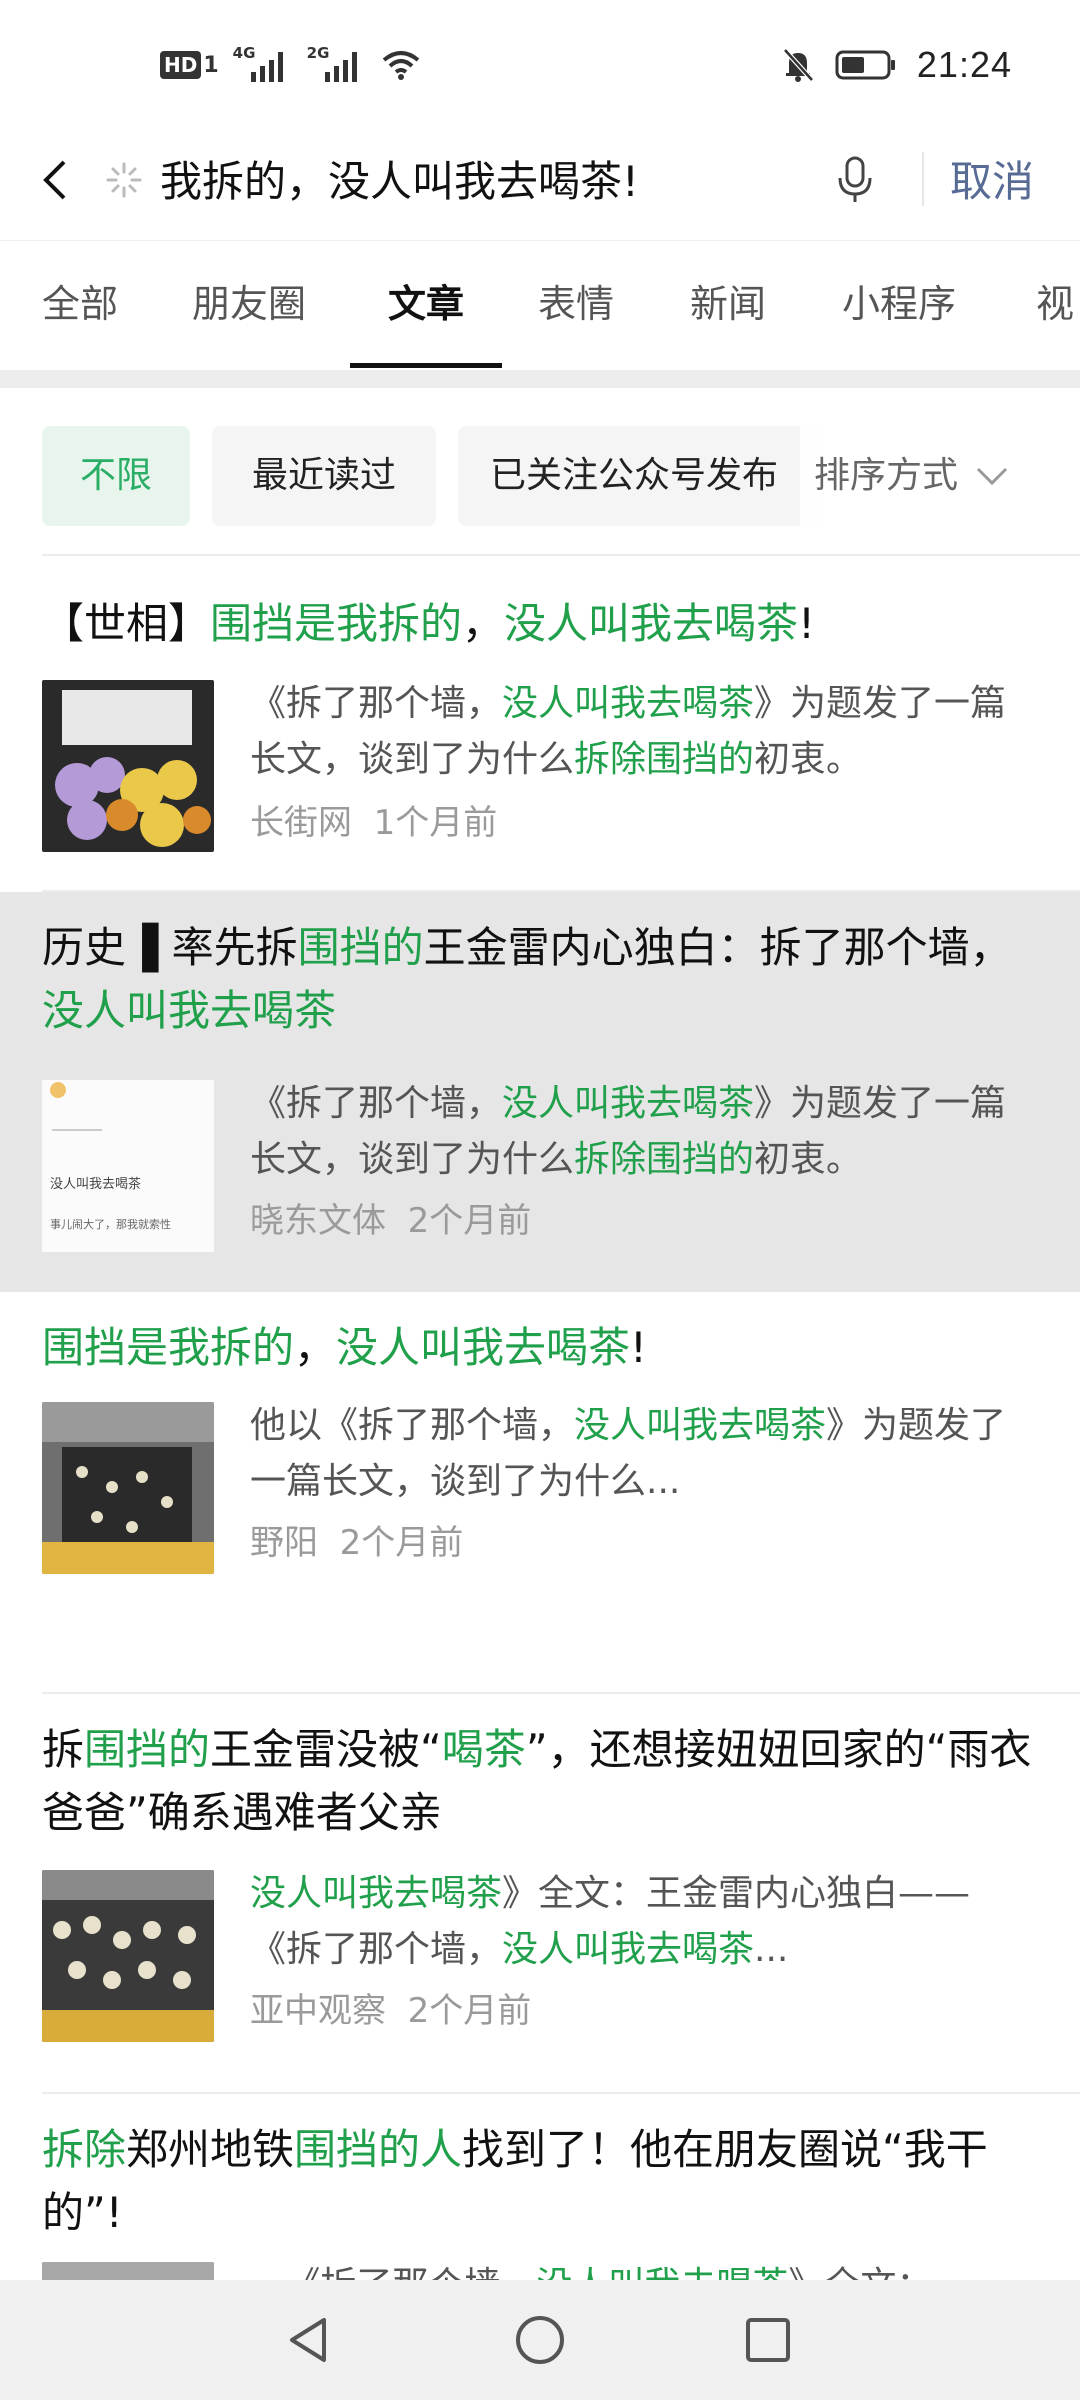  I want to click on thumbnail-text: 事儿闹大了，那我就索性, so click(110, 1224).